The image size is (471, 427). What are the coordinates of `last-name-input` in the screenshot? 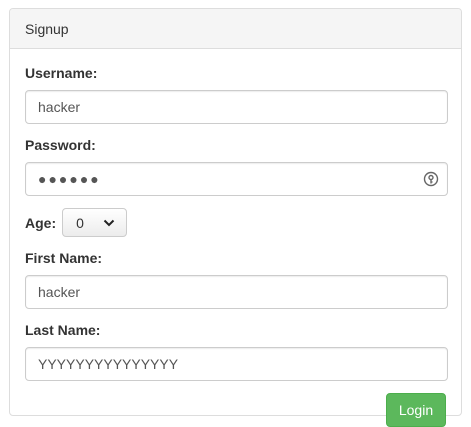 It's located at (236, 364).